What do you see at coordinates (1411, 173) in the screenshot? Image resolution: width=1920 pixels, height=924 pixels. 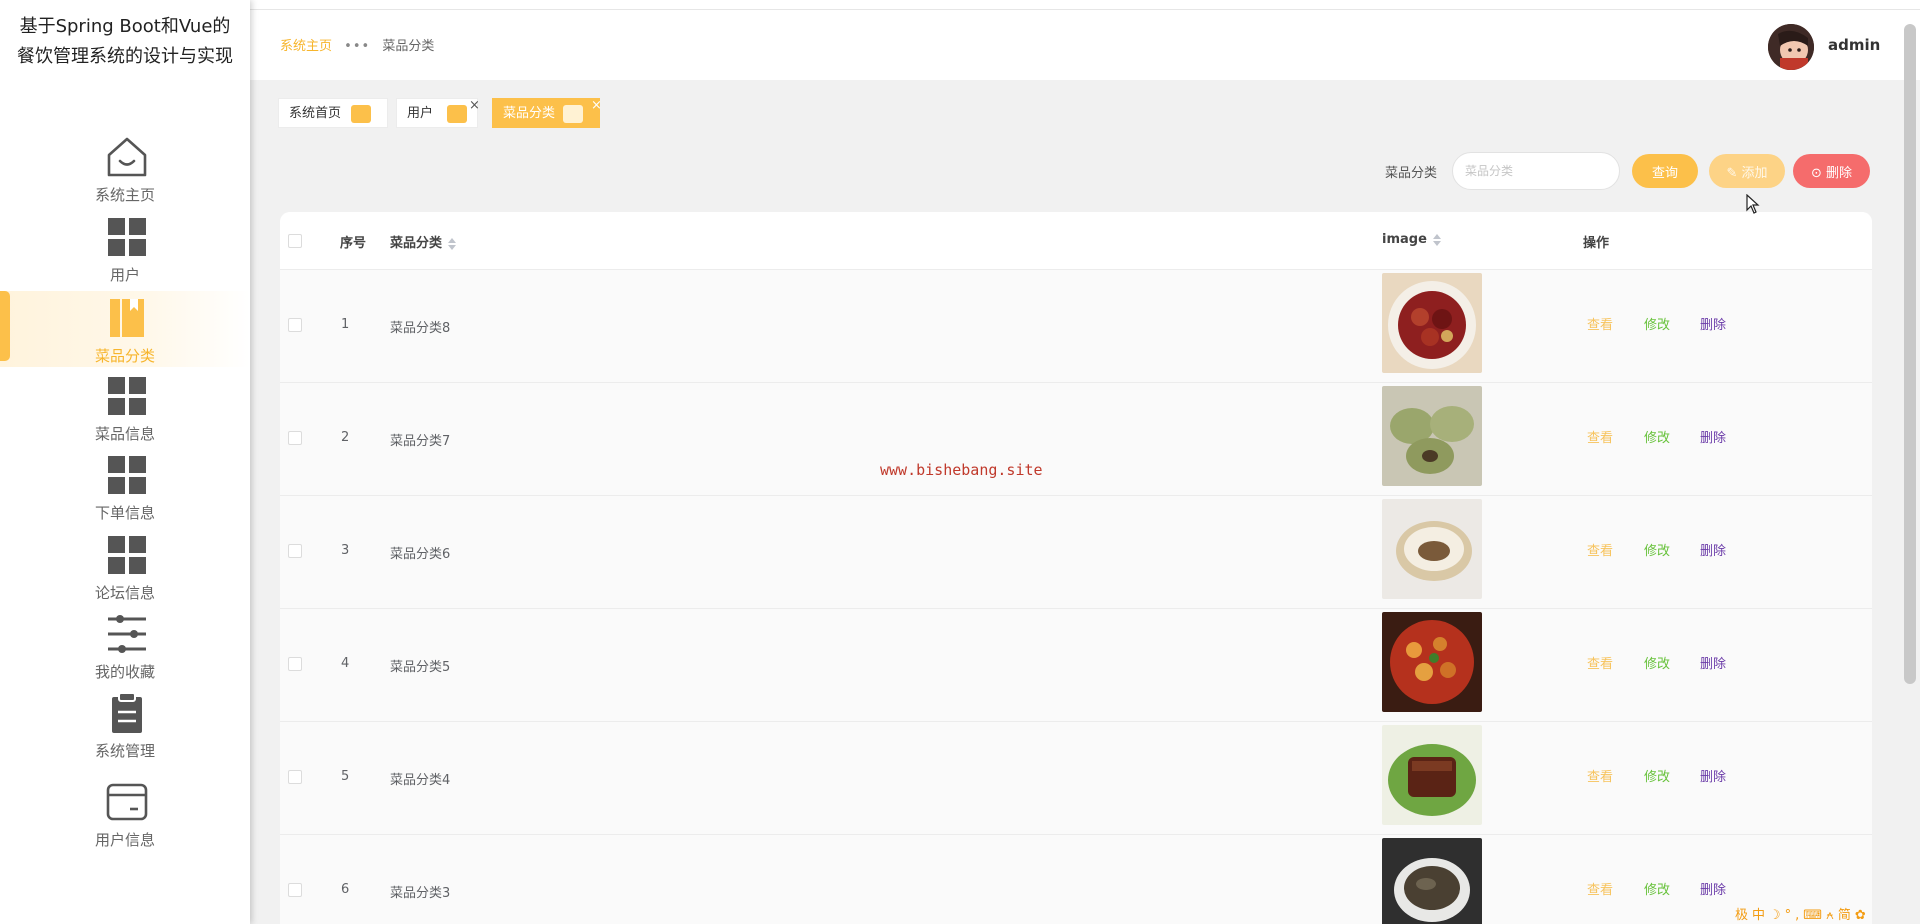 I see `search-label: 菜品分类` at bounding box center [1411, 173].